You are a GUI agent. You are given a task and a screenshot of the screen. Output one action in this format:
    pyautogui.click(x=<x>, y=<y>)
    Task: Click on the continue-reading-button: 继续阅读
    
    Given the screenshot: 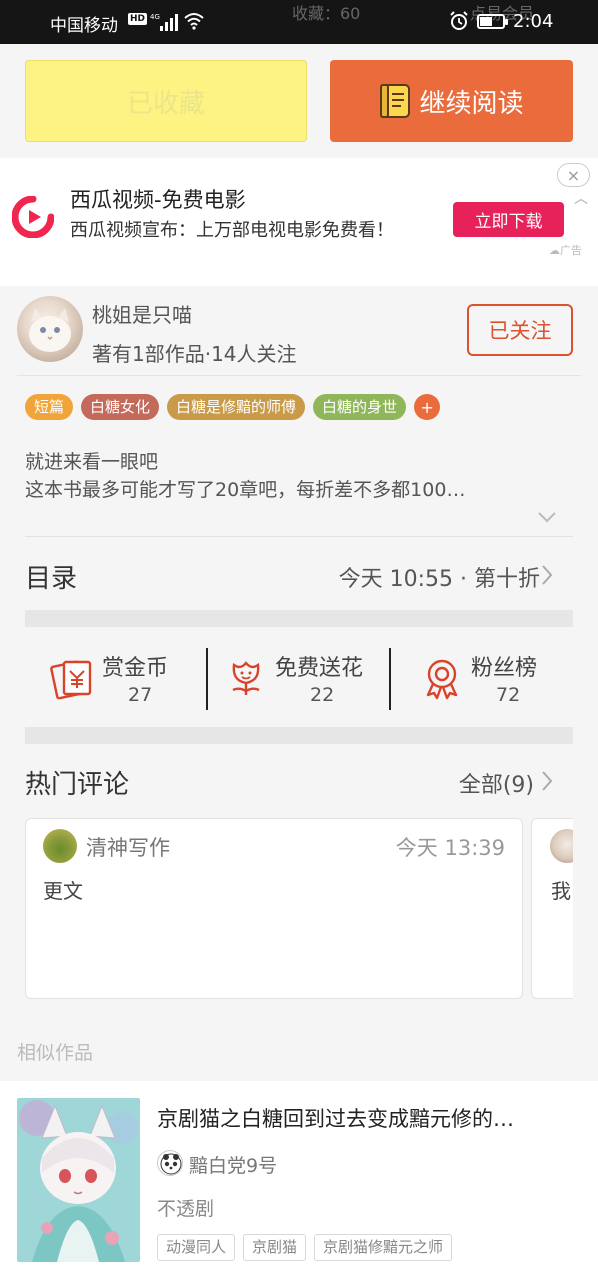 What is the action you would take?
    pyautogui.click(x=451, y=101)
    